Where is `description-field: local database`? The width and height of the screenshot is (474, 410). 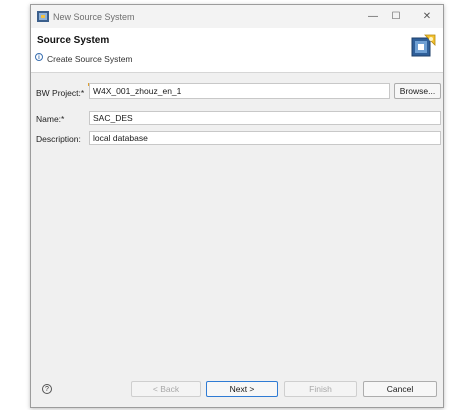 description-field: local database is located at coordinates (265, 138).